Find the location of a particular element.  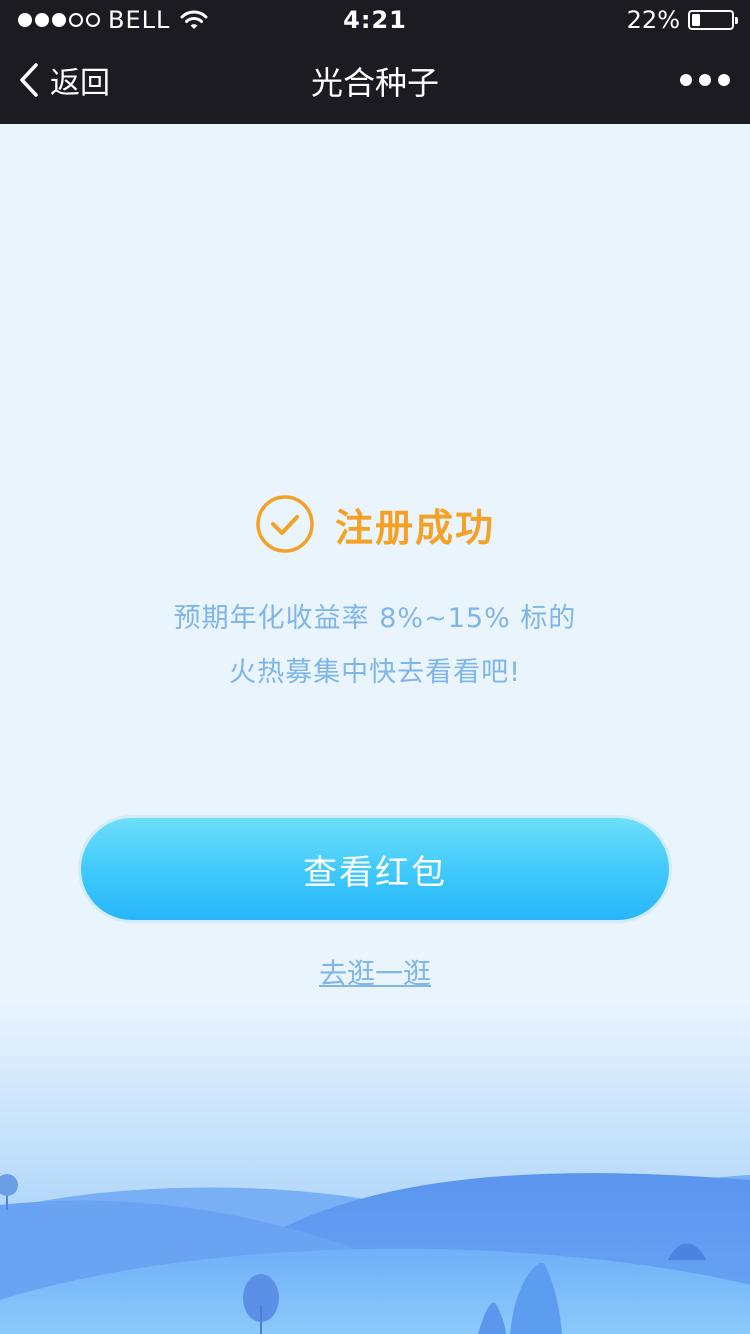

success-title: 注册成功 is located at coordinates (414, 527).